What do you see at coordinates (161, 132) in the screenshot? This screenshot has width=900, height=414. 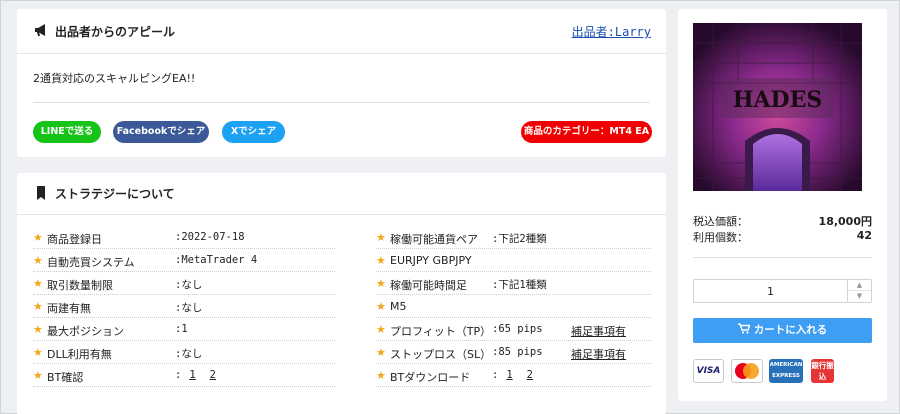 I see `facebook-share-button: Facebookでシェア` at bounding box center [161, 132].